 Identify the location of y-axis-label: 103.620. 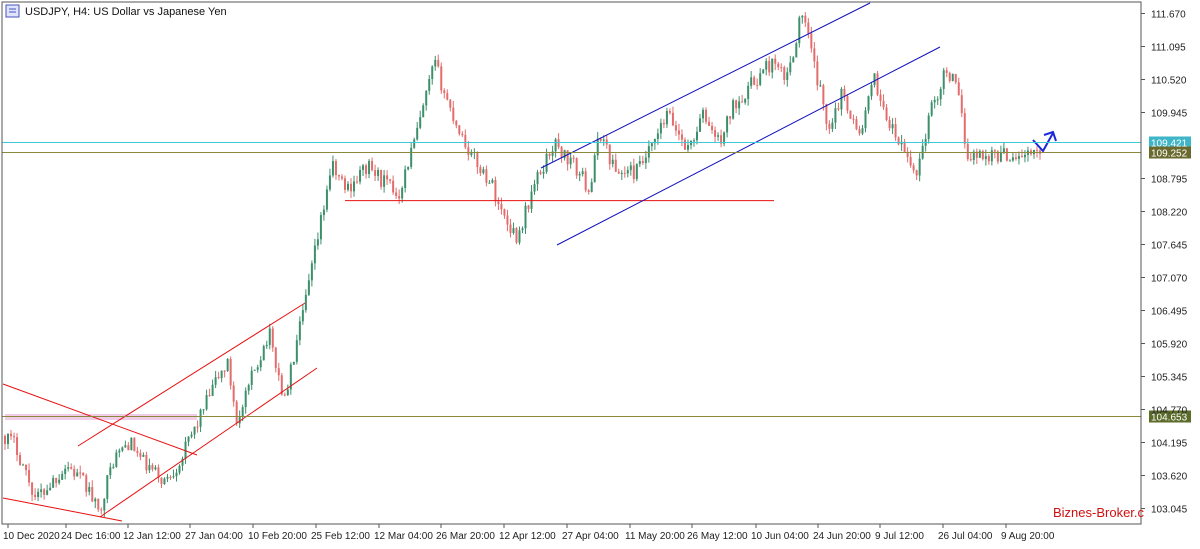
(1169, 477).